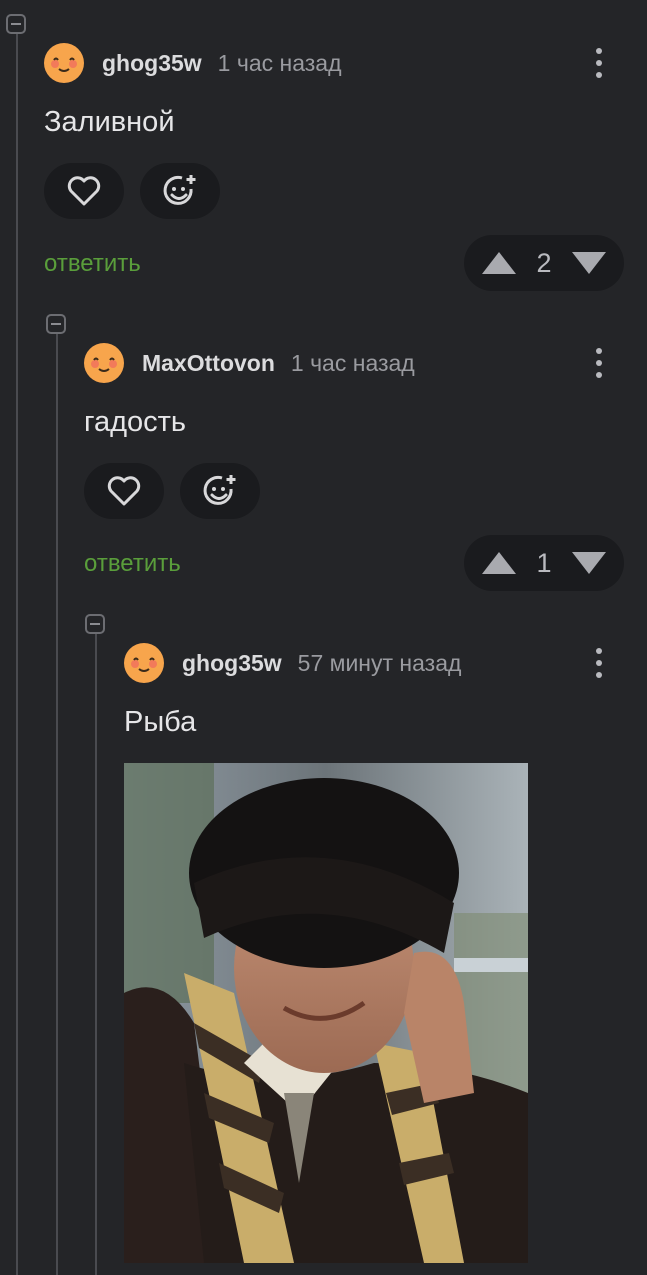 This screenshot has height=1275, width=647. I want to click on vote-count: 2, so click(544, 262).